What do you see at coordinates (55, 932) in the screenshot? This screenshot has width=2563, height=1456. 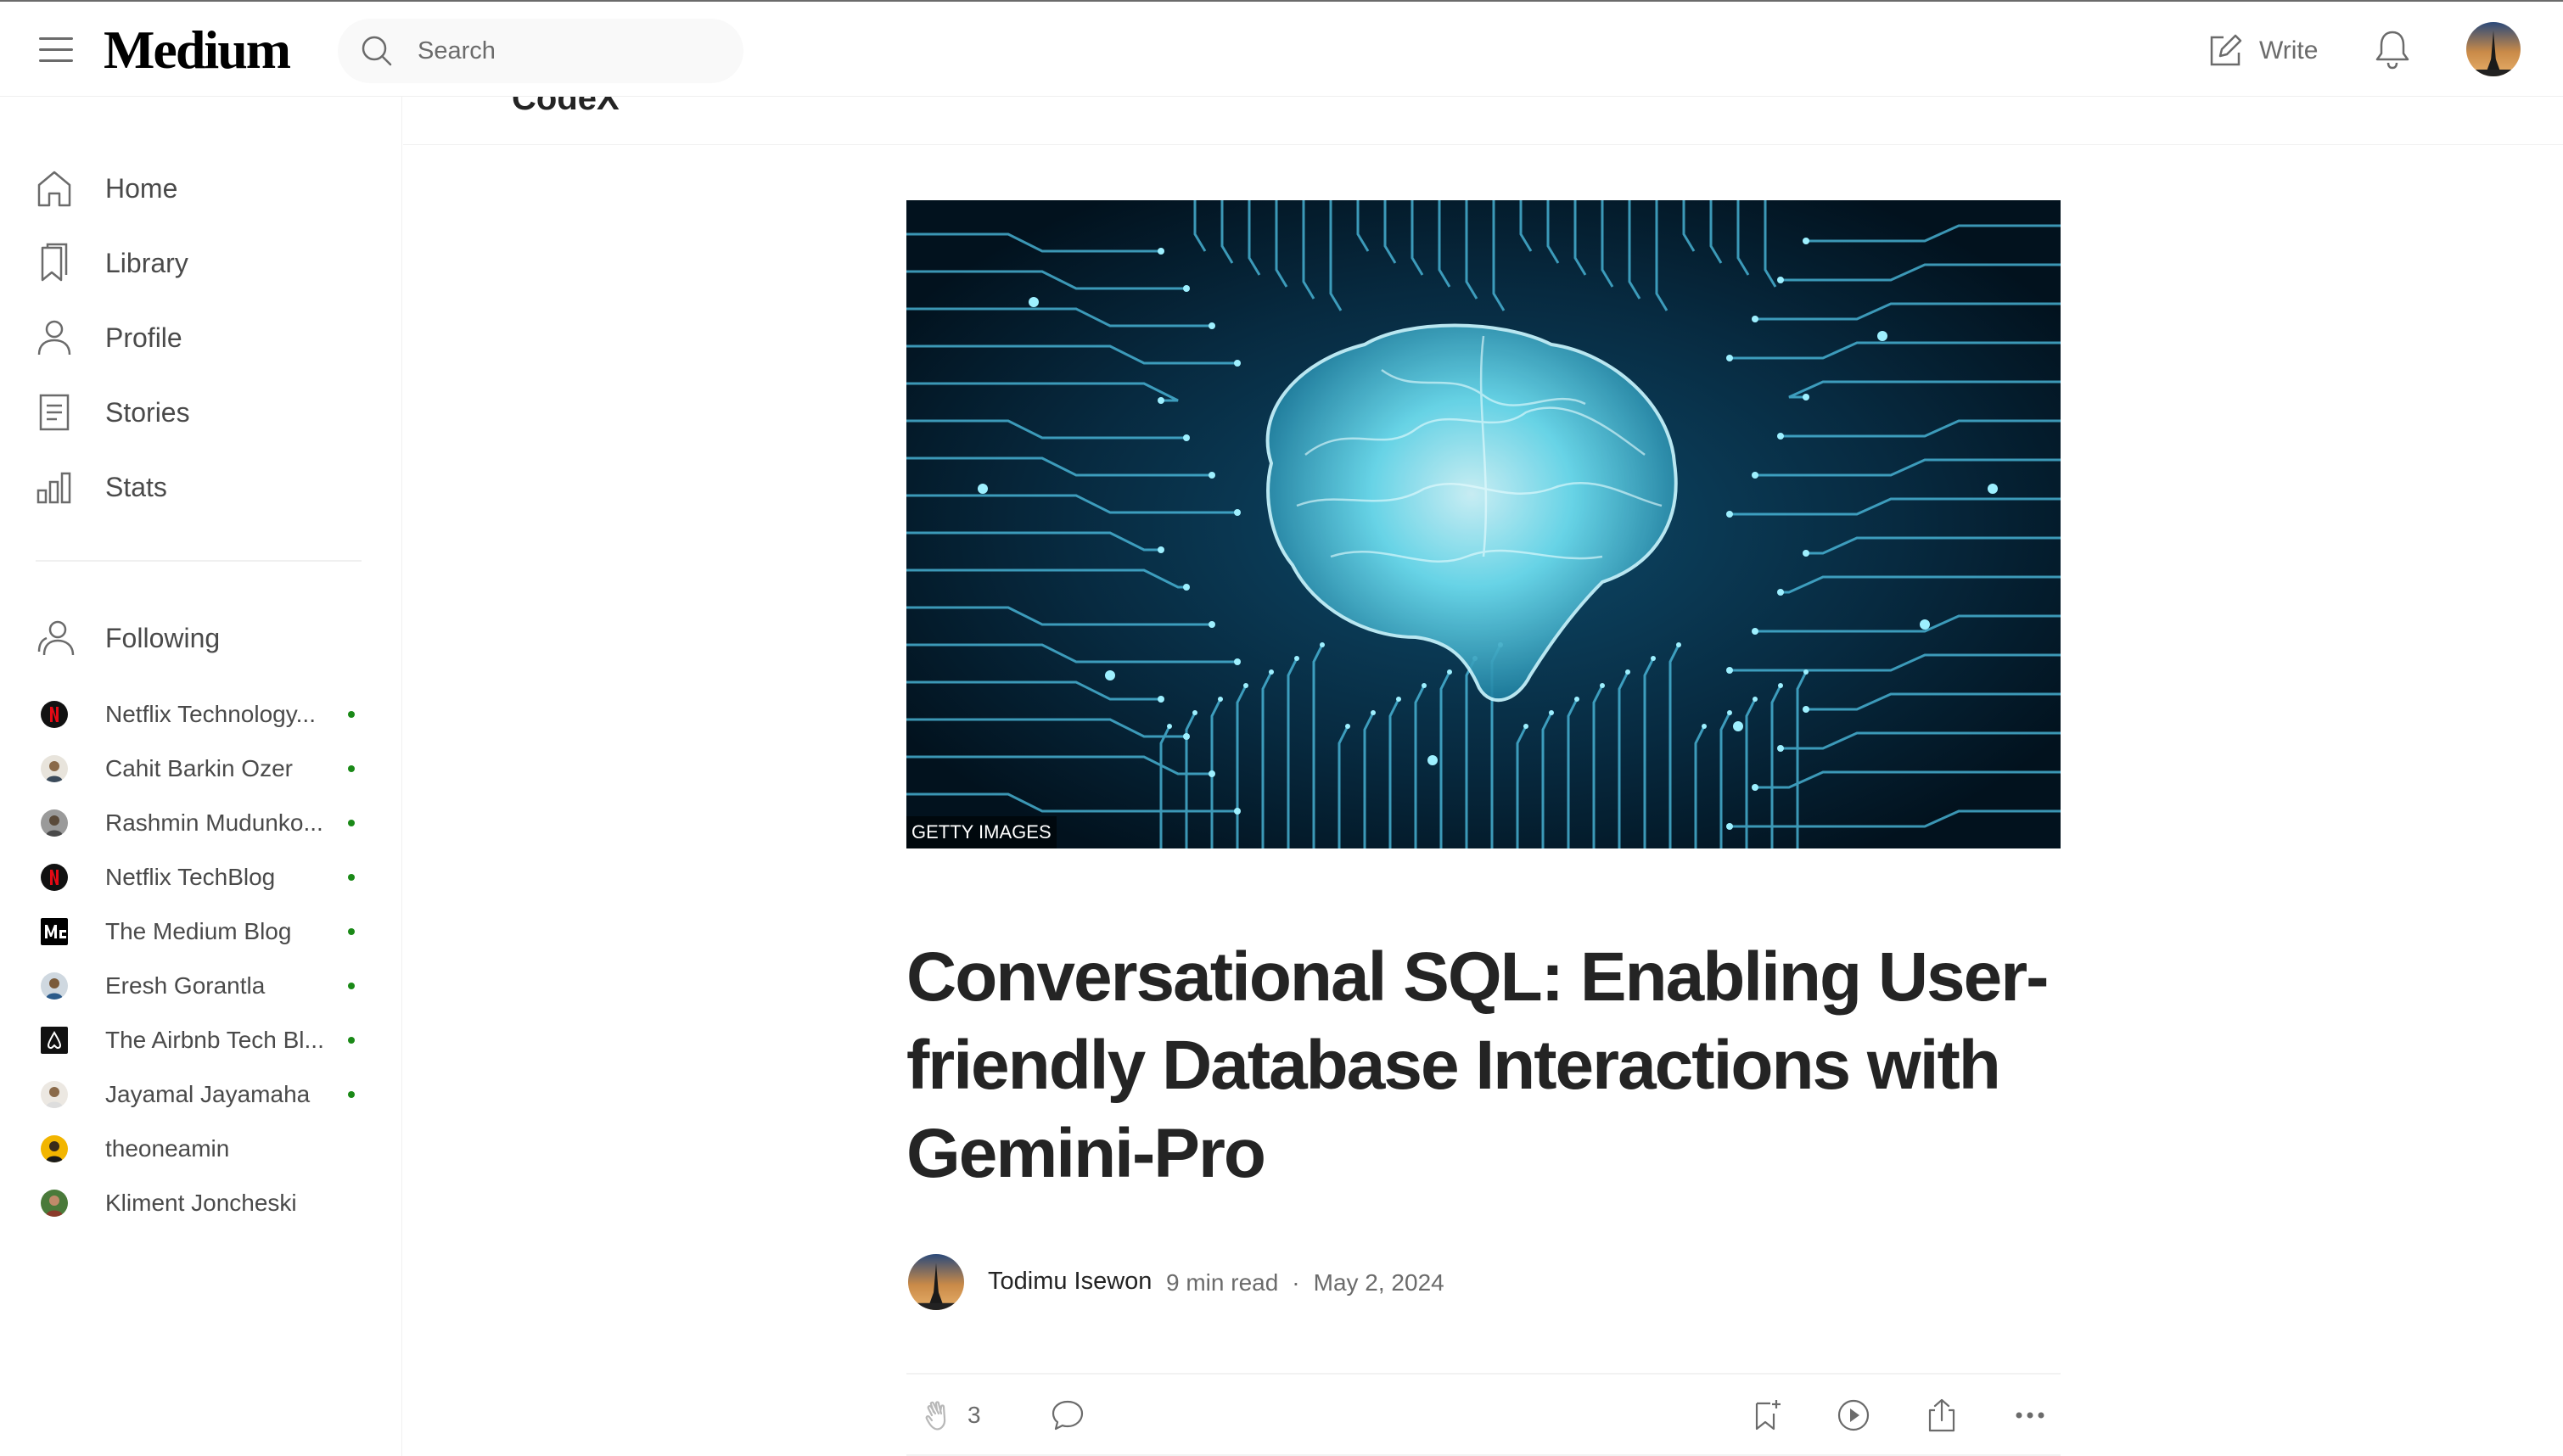 I see `medium-blog-logo-icon` at bounding box center [55, 932].